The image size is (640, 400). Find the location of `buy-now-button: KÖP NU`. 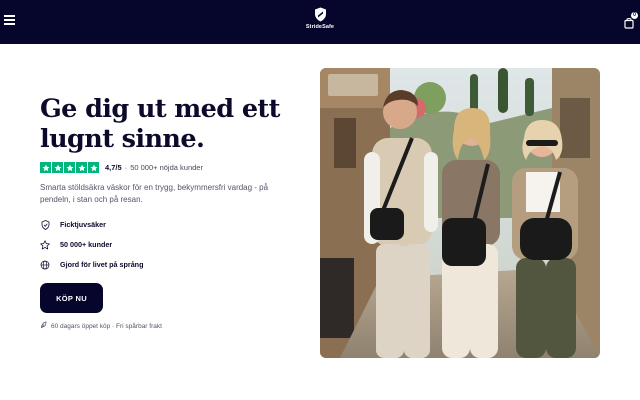

buy-now-button: KÖP NU is located at coordinates (71, 298).